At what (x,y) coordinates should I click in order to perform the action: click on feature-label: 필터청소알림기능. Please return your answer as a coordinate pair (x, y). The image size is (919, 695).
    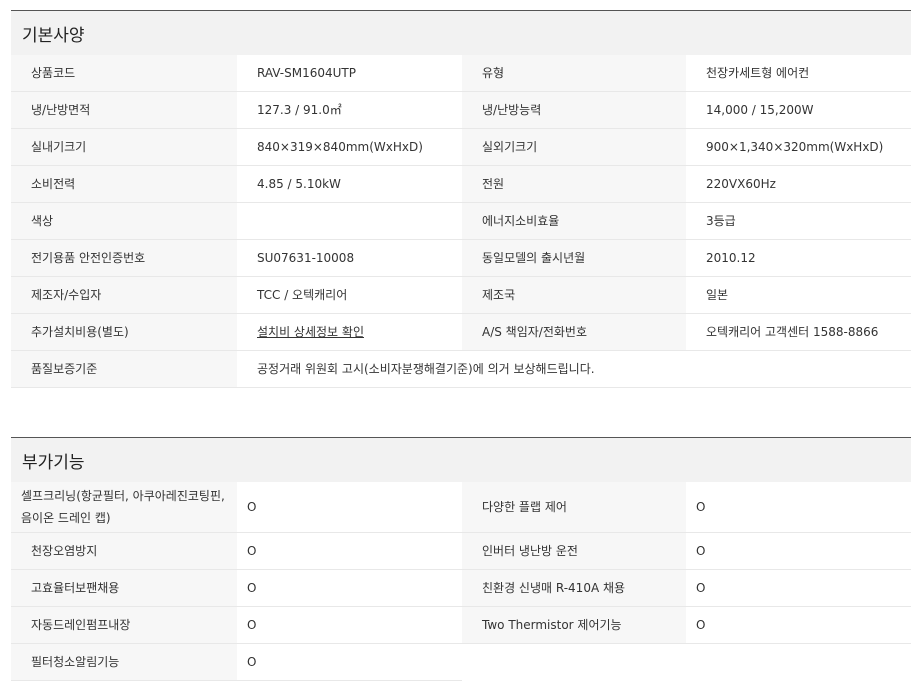
    Looking at the image, I should click on (124, 662).